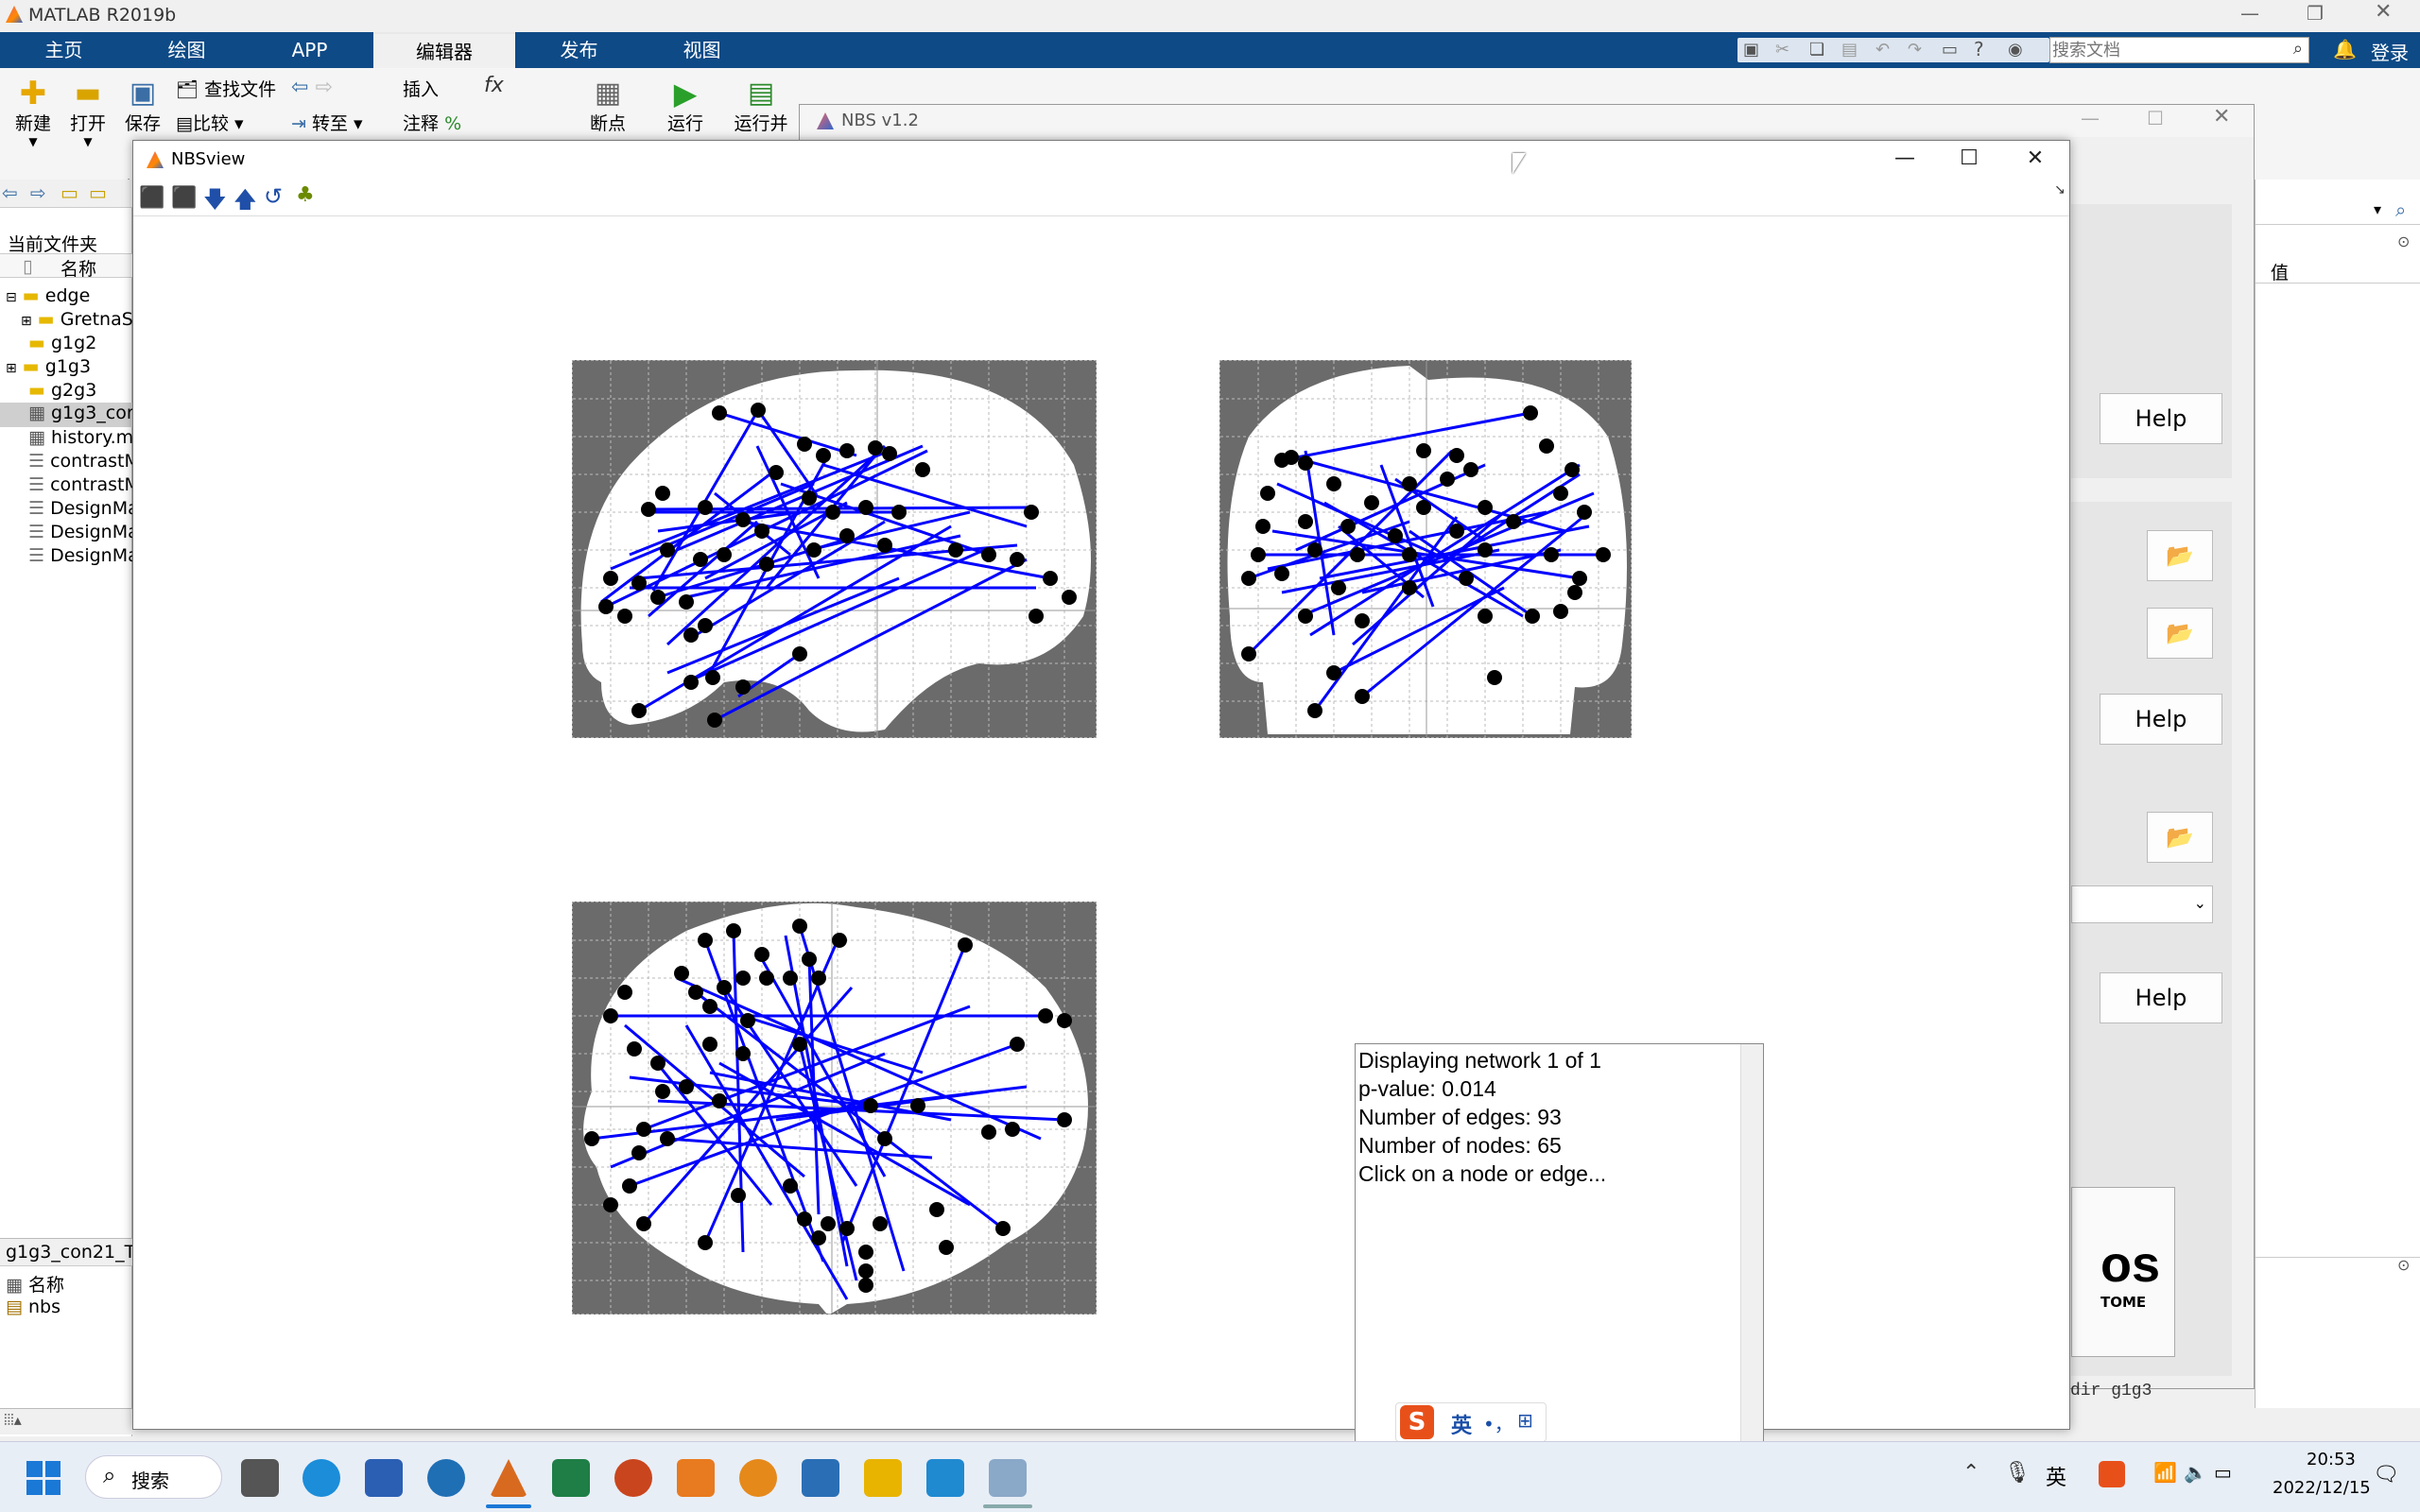 The image size is (2420, 1512). What do you see at coordinates (2142, 904) in the screenshot?
I see `method-dropdown: ⌄` at bounding box center [2142, 904].